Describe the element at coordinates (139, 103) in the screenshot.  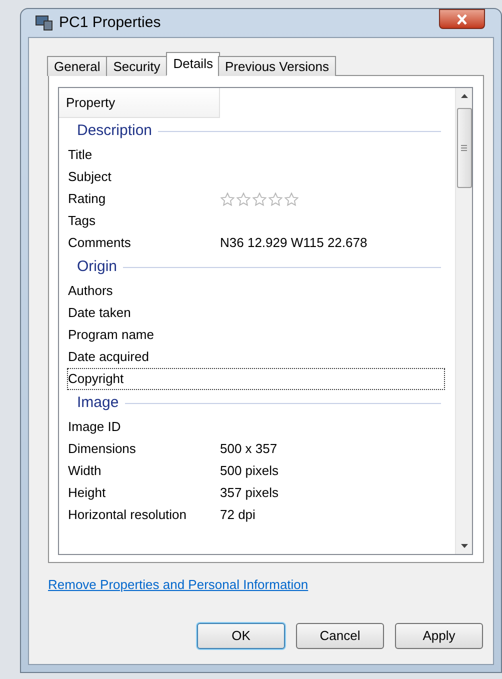
I see `column-header: Property` at that location.